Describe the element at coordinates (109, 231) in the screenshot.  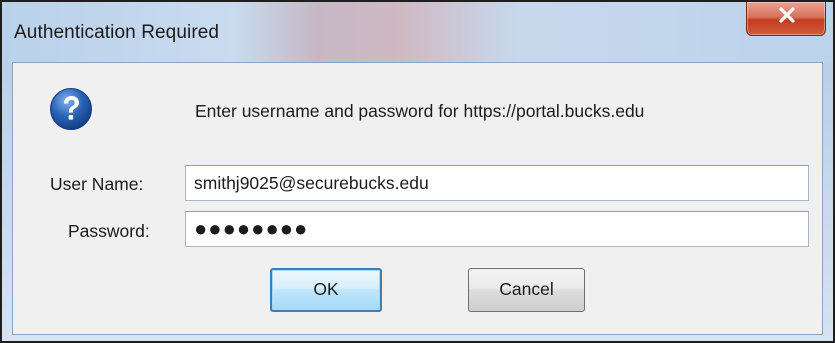
I see `password-label: Password:` at that location.